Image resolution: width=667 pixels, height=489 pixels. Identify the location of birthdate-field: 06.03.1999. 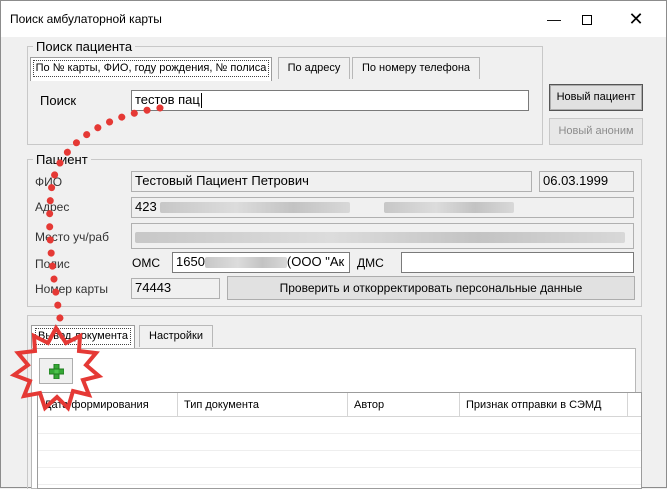
(586, 181).